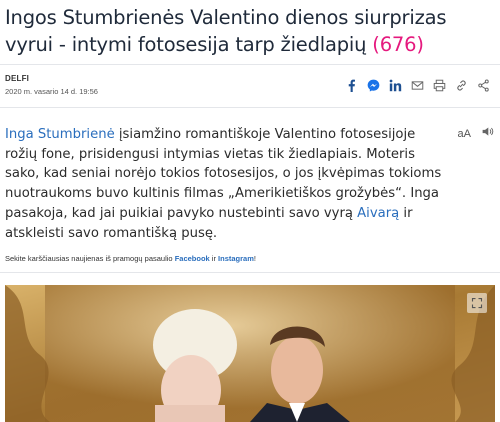 The width and height of the screenshot is (500, 422). Describe the element at coordinates (236, 258) in the screenshot. I see `instagram-link: Instagram` at that location.